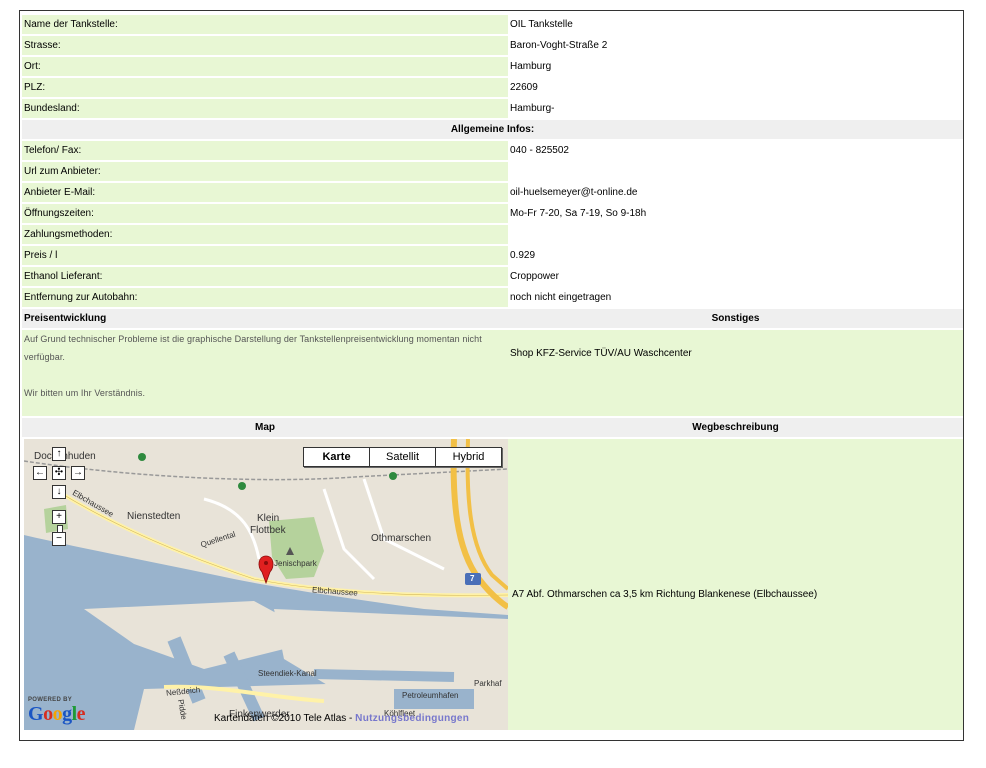 This screenshot has height=768, width=986. What do you see at coordinates (735, 150) in the screenshot?
I see `row-value: 040 - 825502` at bounding box center [735, 150].